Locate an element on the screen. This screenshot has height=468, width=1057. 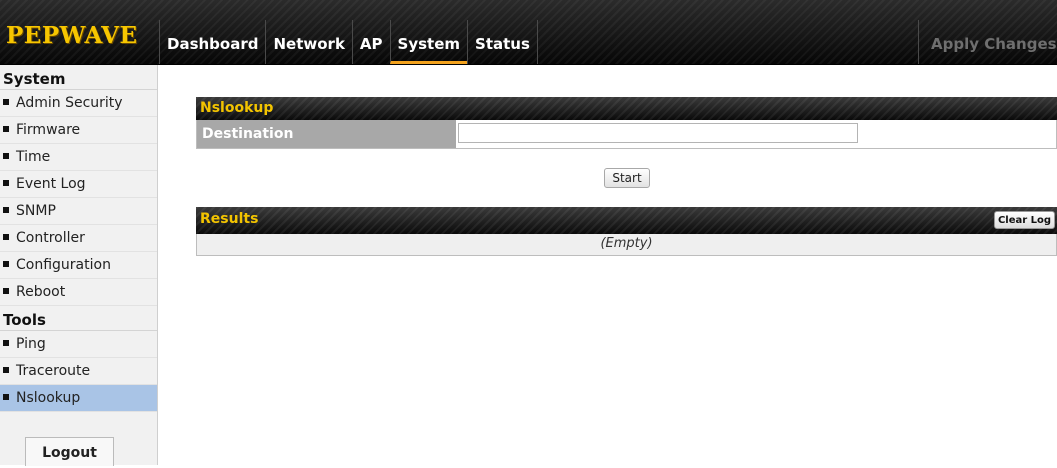
pepwave-logo: PEPWAVE is located at coordinates (72, 35).